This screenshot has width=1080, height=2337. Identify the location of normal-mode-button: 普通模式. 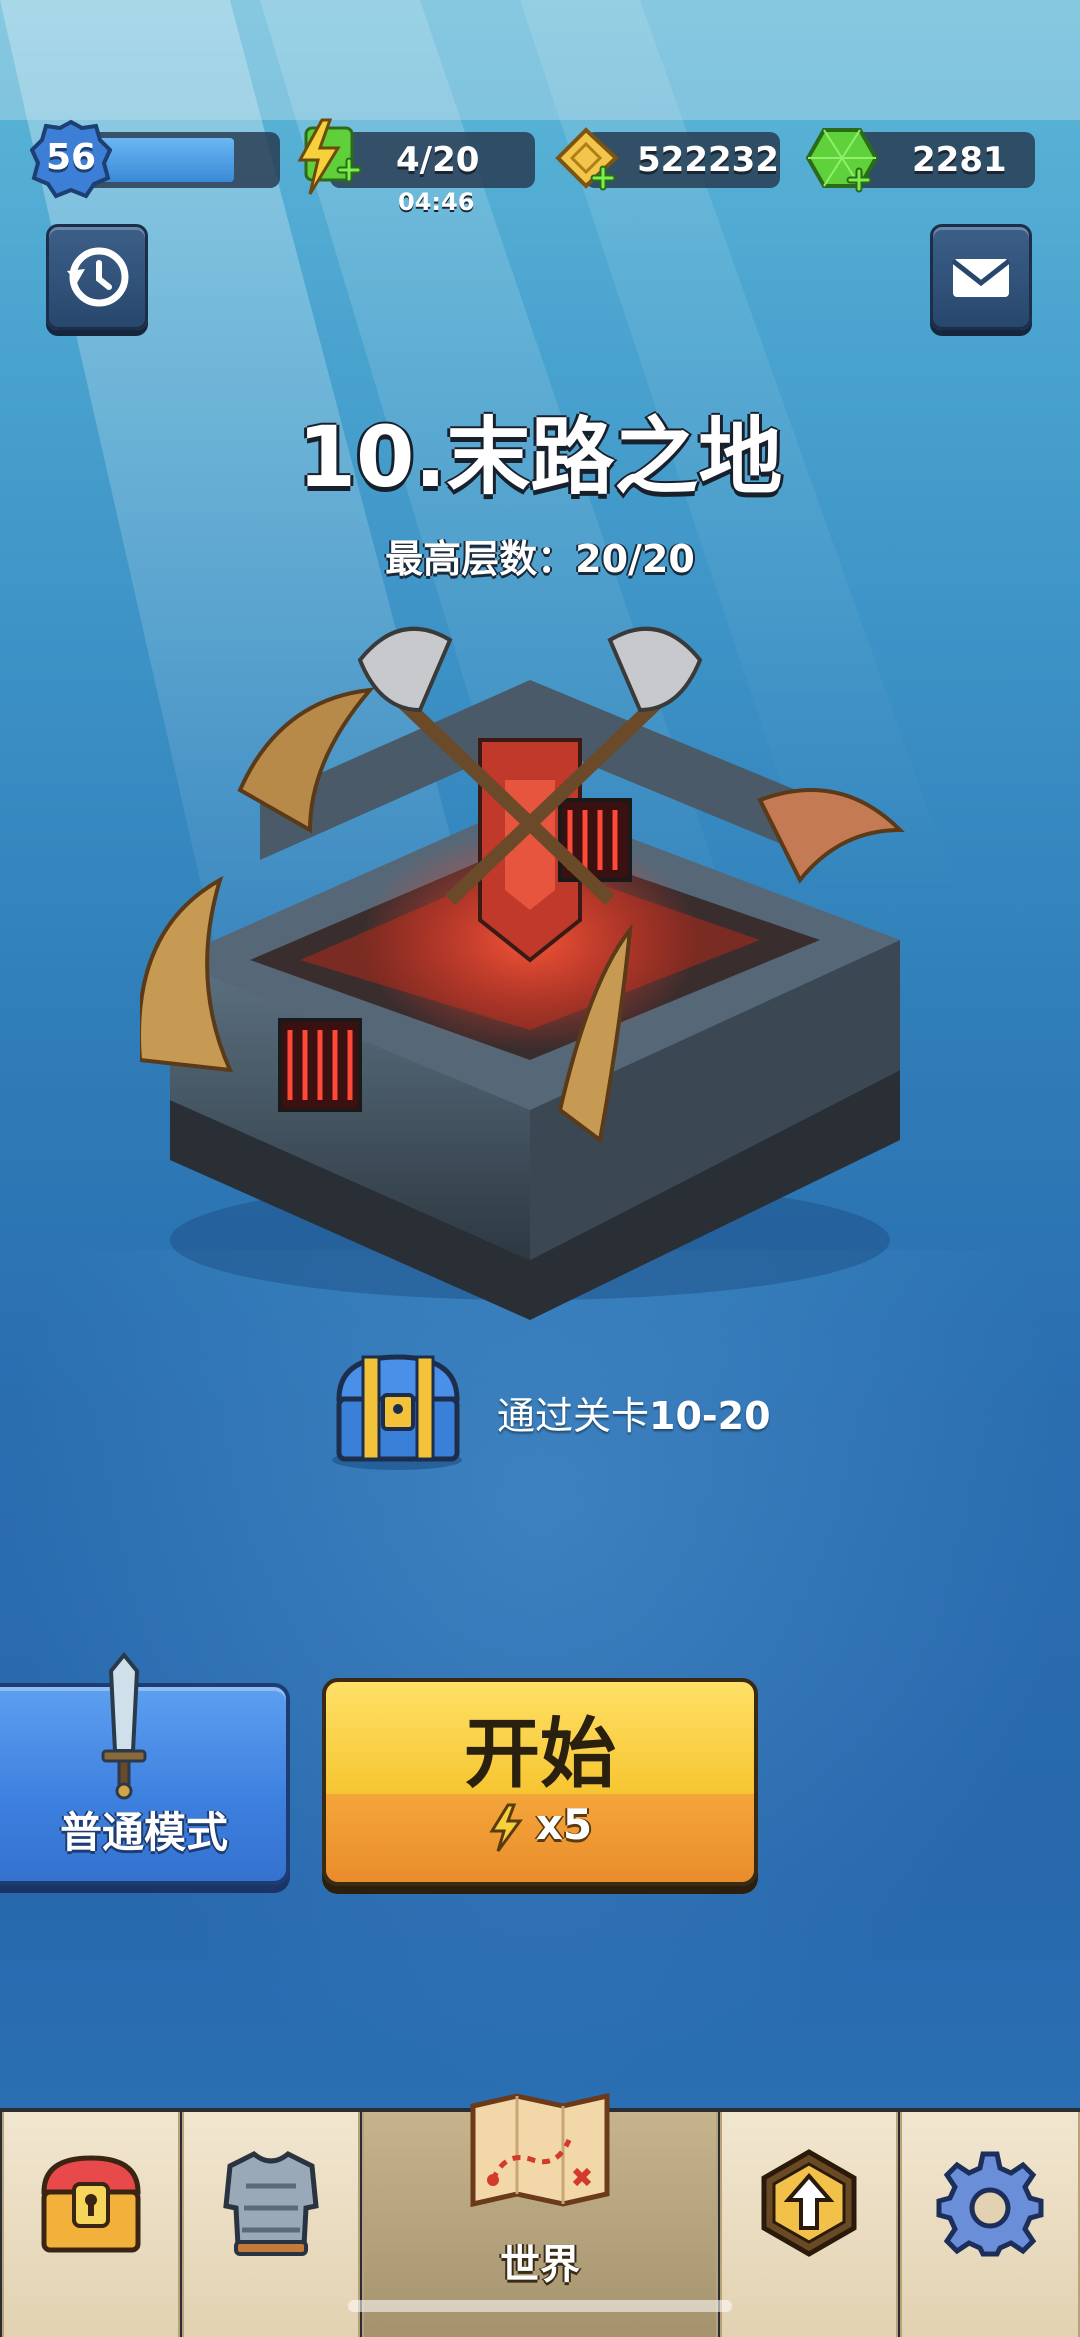
(145, 1768).